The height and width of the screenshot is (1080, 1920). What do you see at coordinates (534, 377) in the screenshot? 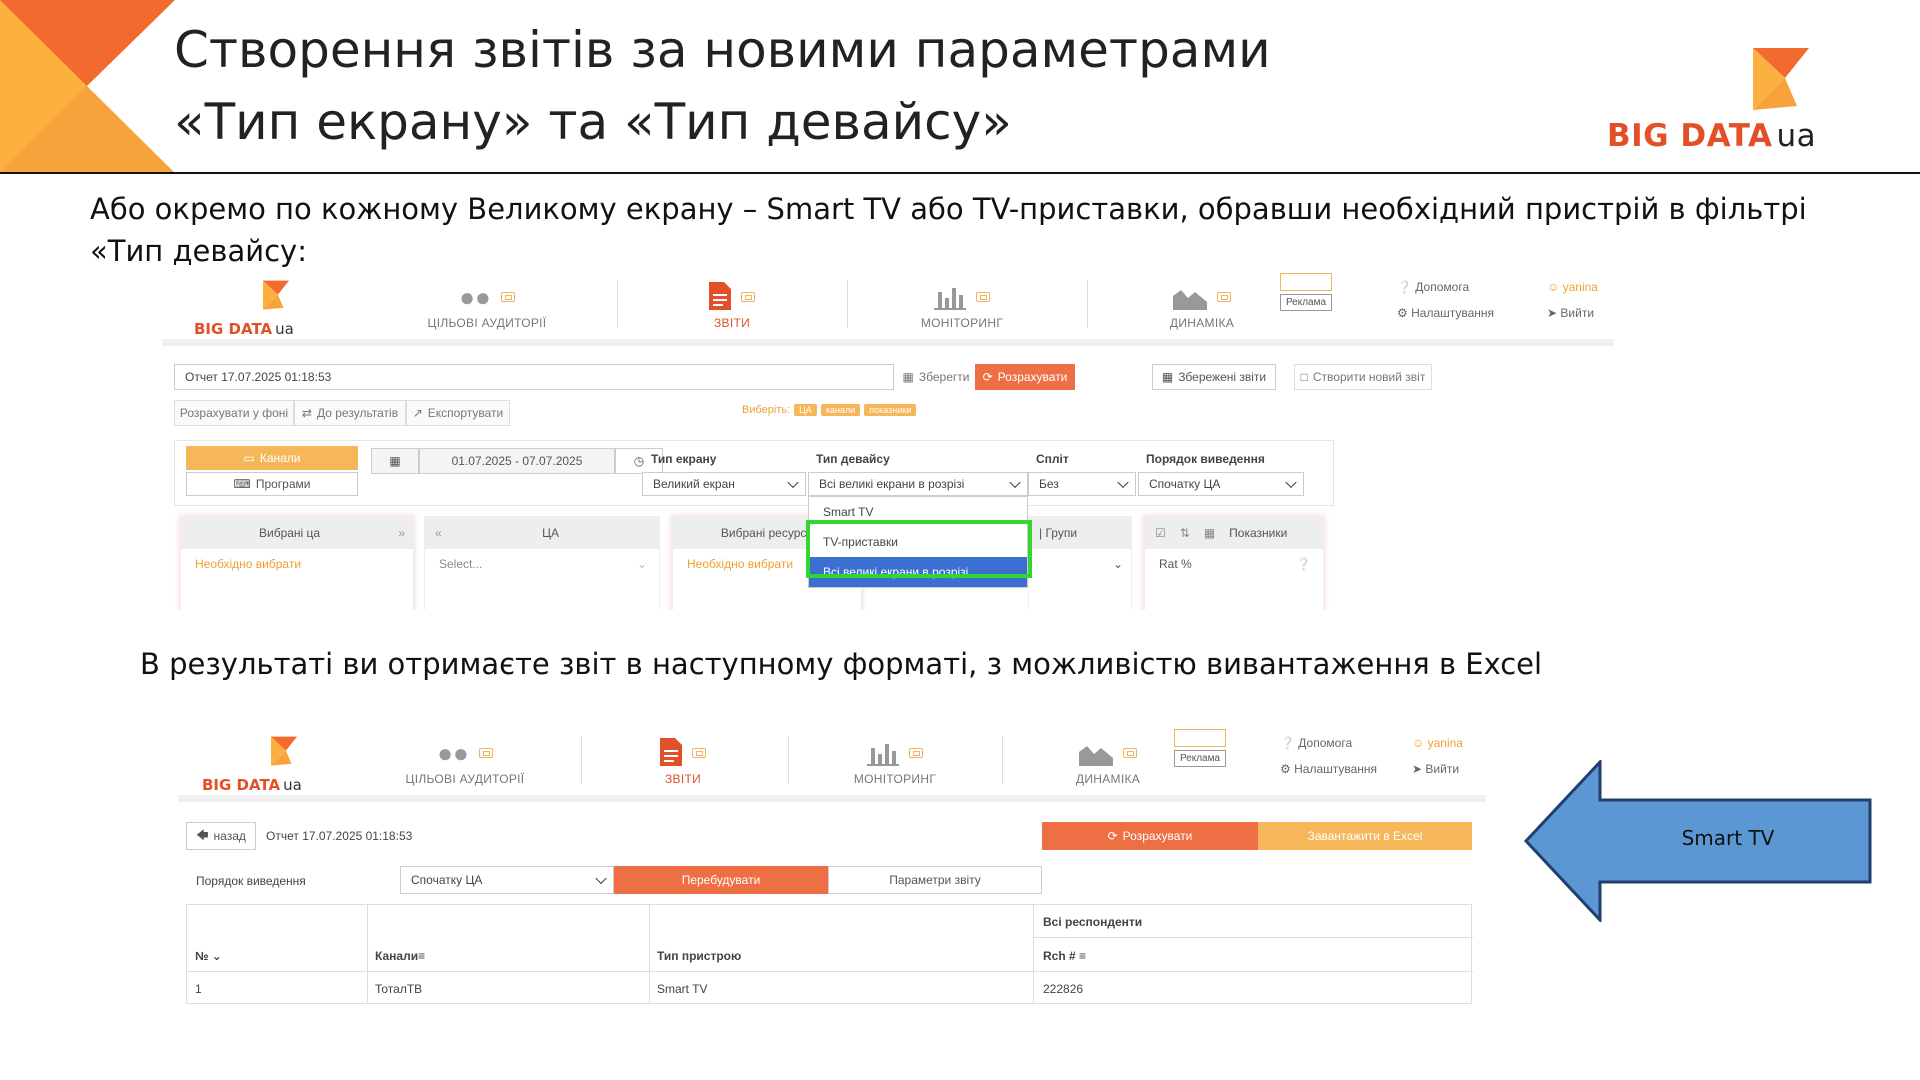
I see `report-name-input: Отчет 17.07.2025 01:18:53` at bounding box center [534, 377].